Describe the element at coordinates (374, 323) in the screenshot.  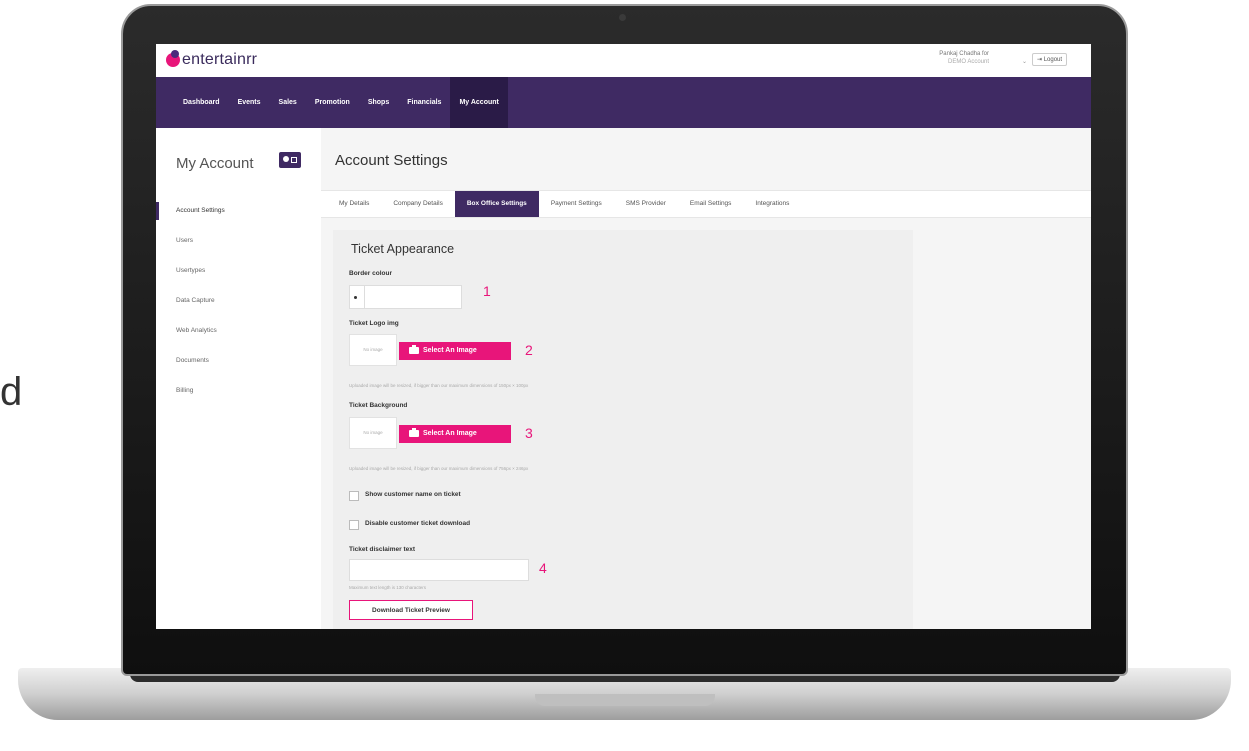
I see `ticket-logo-label: Ticket Logo img` at that location.